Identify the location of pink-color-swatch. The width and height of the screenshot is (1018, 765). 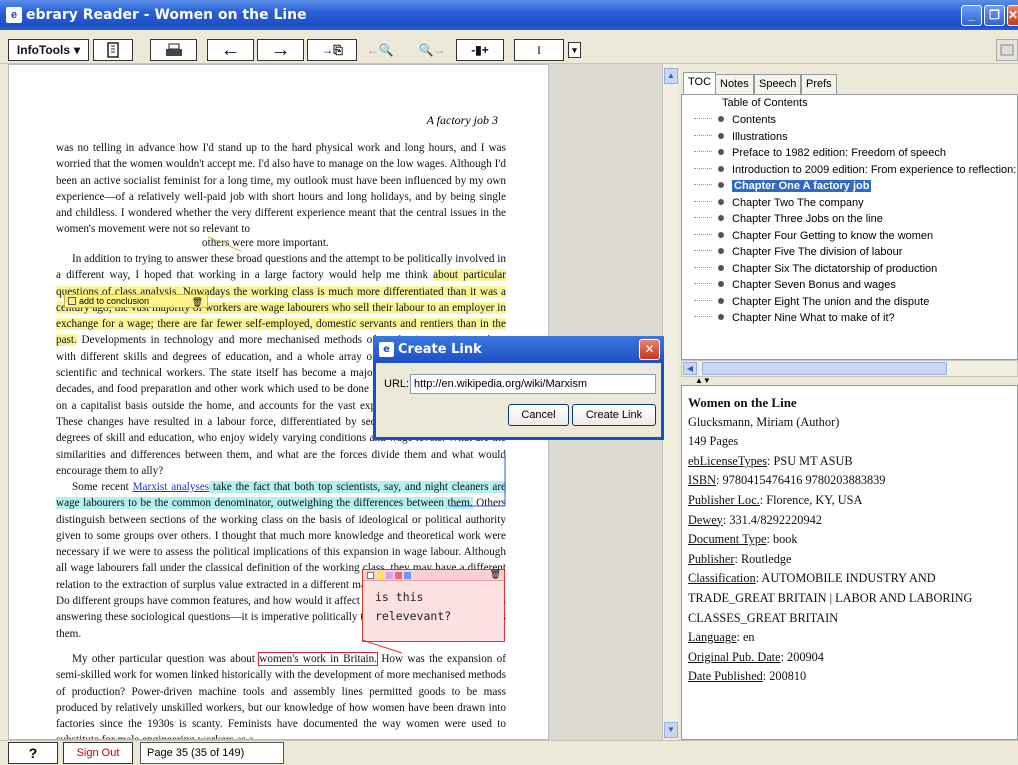
(398, 575).